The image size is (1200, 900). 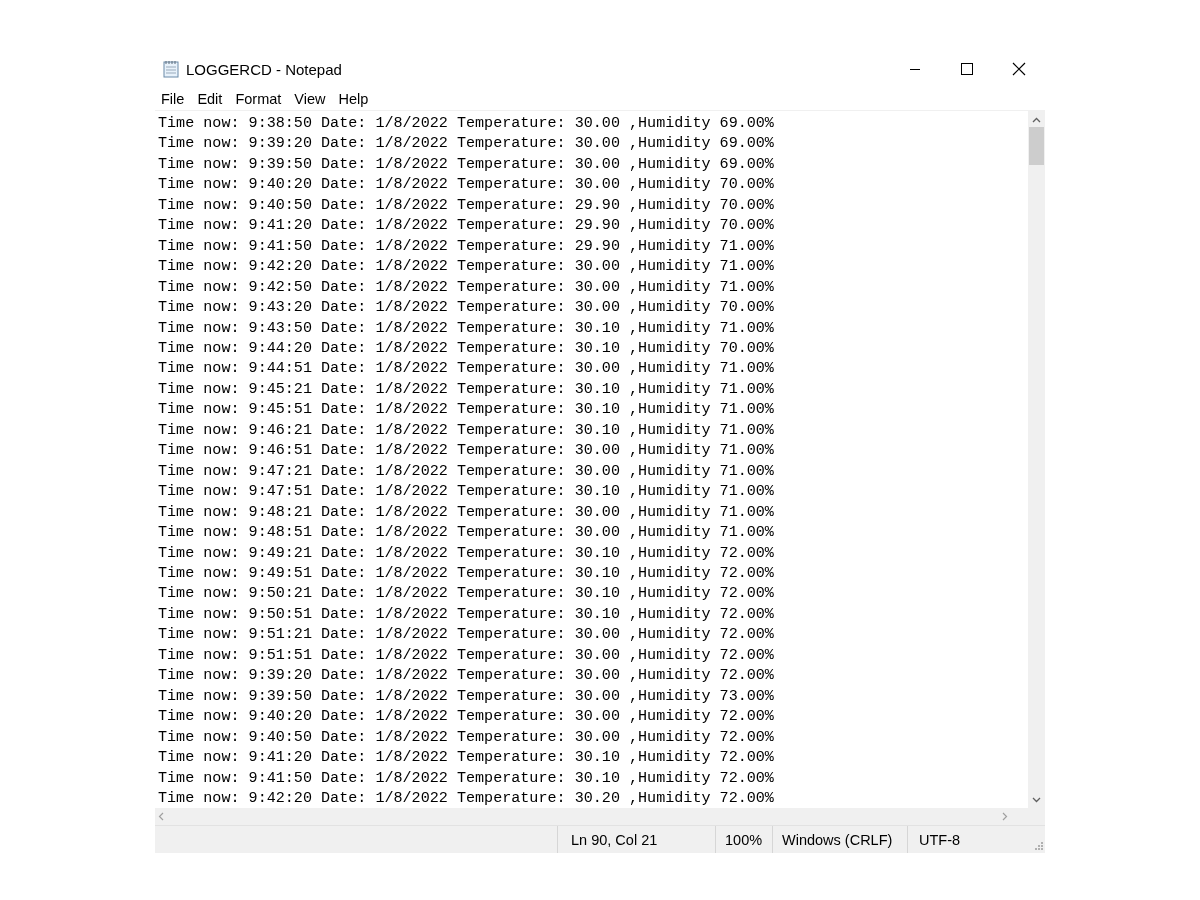 I want to click on text-line: Time now: 9:48:21 Date: 1/8/2022 Temperature: 30.00 ,Humidity 71.00%, so click(x=466, y=512).